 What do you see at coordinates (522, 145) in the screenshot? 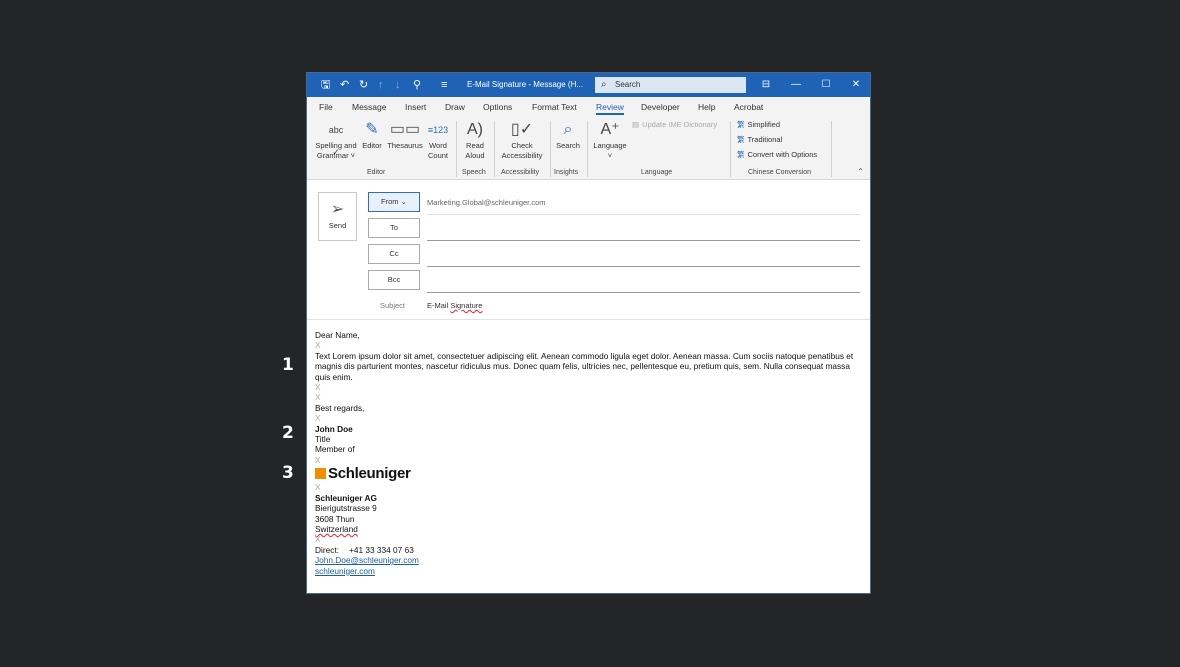
I see `accessibility-label-1: Check` at bounding box center [522, 145].